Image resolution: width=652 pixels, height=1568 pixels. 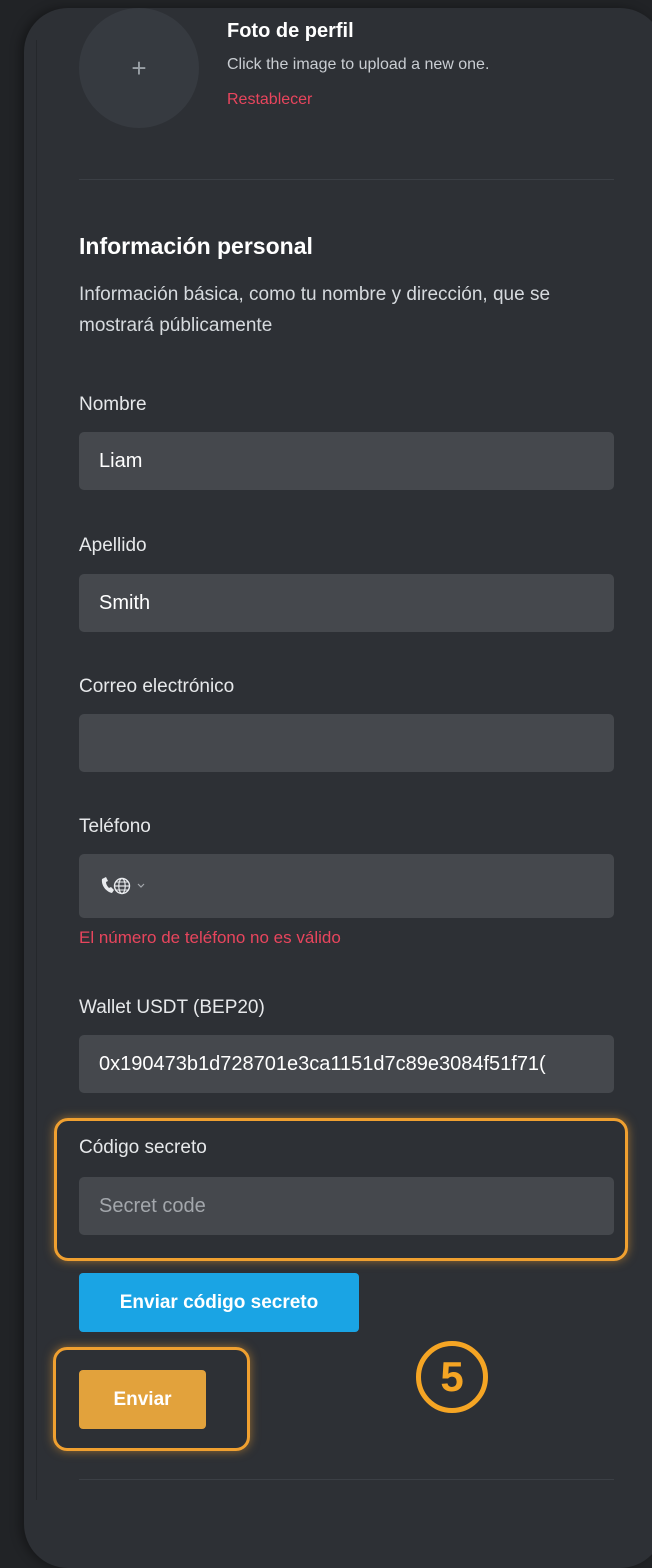 What do you see at coordinates (36, 770) in the screenshot?
I see `card-divider-line` at bounding box center [36, 770].